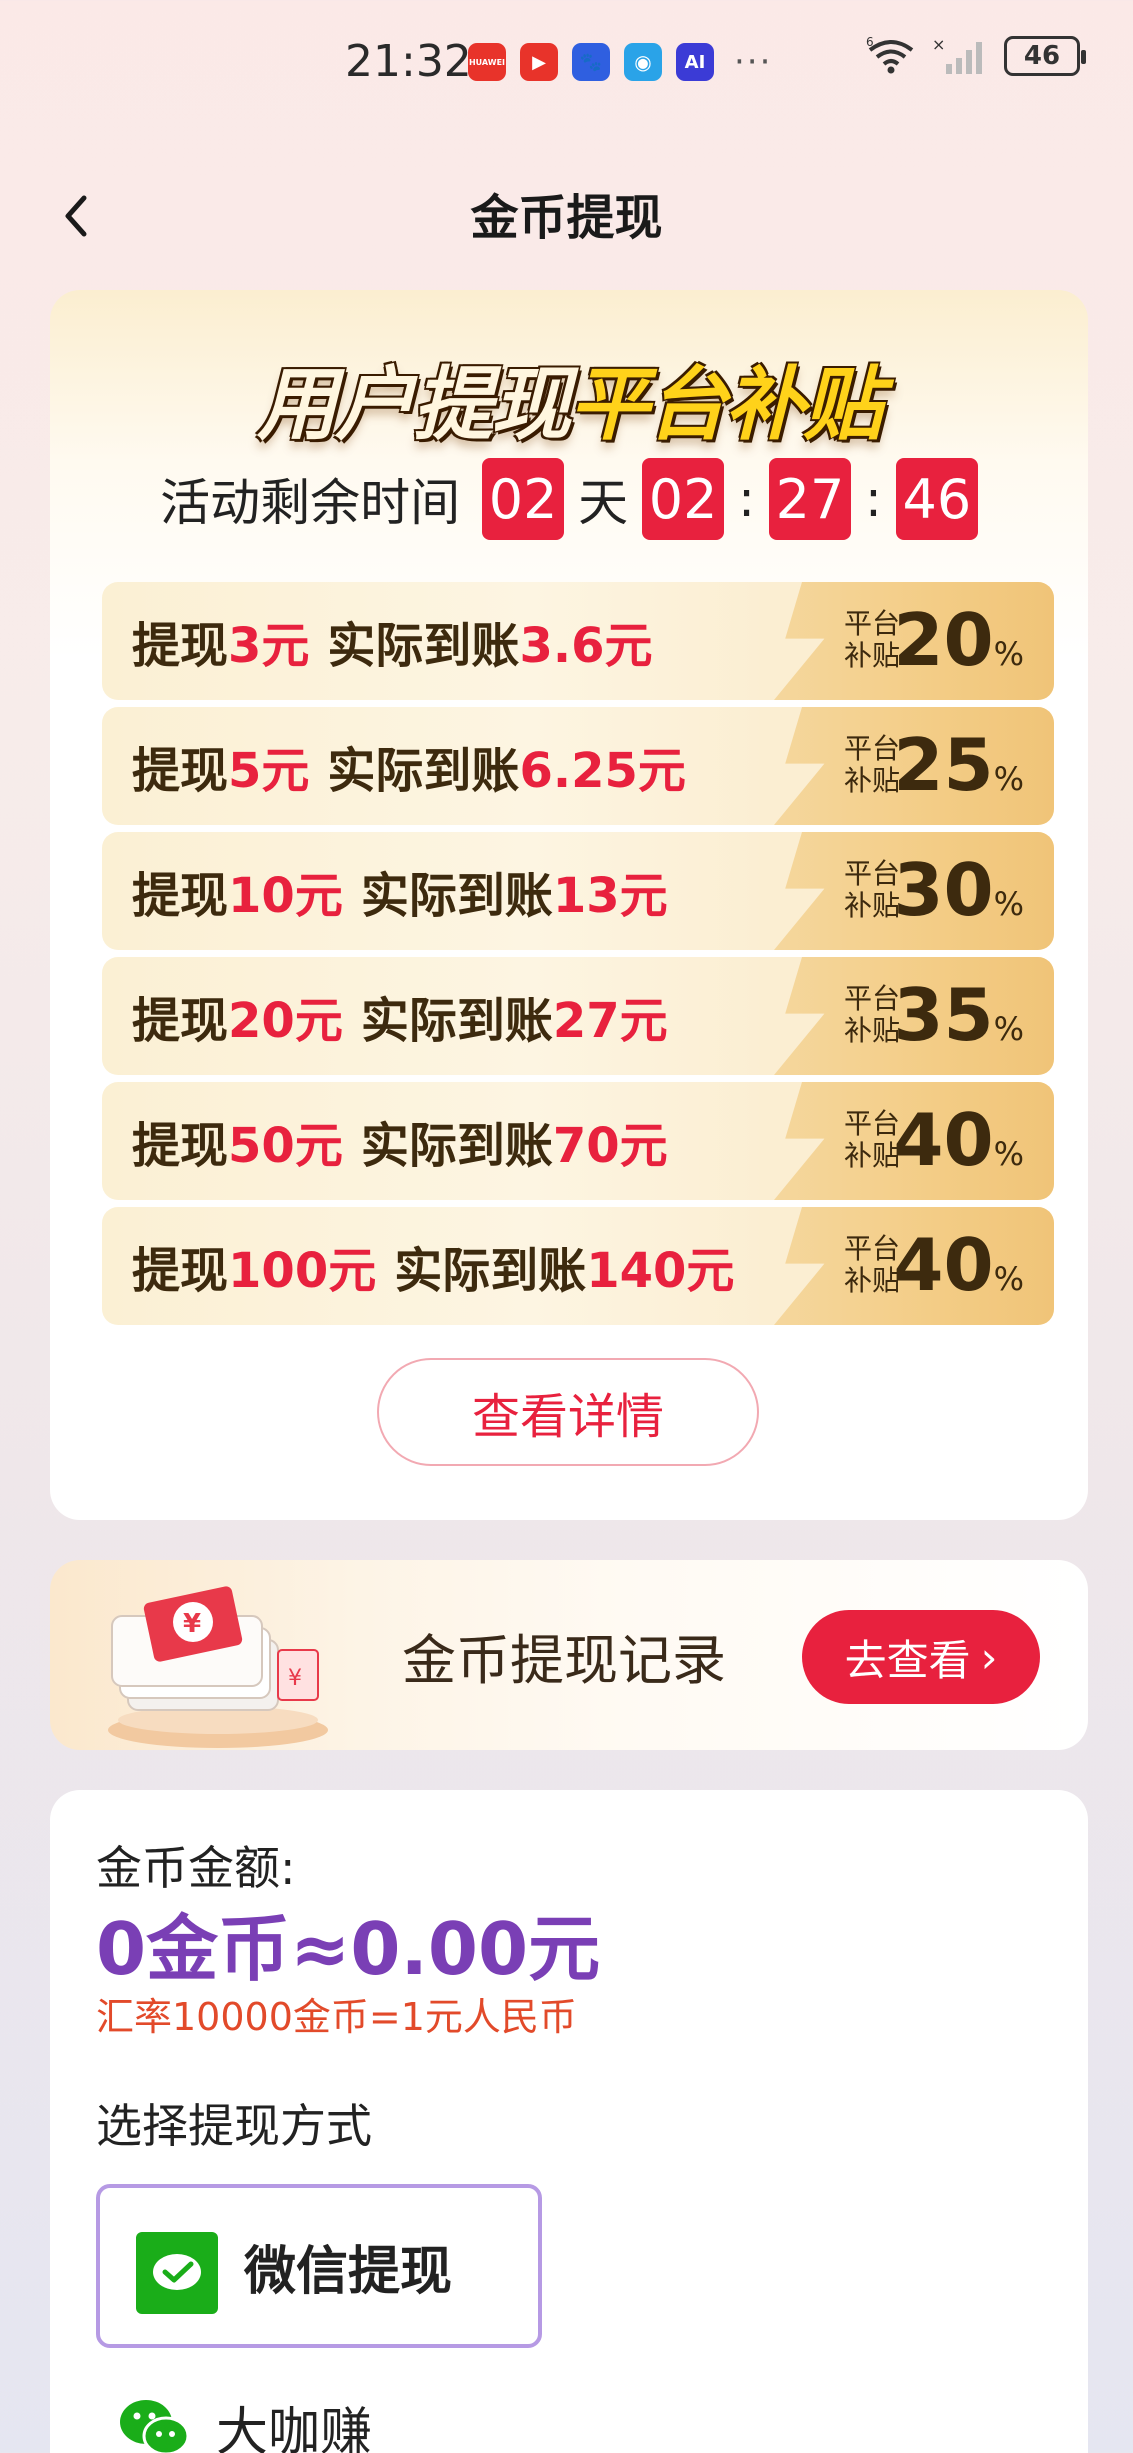 Image resolution: width=1133 pixels, height=2453 pixels. What do you see at coordinates (564, 1660) in the screenshot?
I see `record-title: 金币提现记录` at bounding box center [564, 1660].